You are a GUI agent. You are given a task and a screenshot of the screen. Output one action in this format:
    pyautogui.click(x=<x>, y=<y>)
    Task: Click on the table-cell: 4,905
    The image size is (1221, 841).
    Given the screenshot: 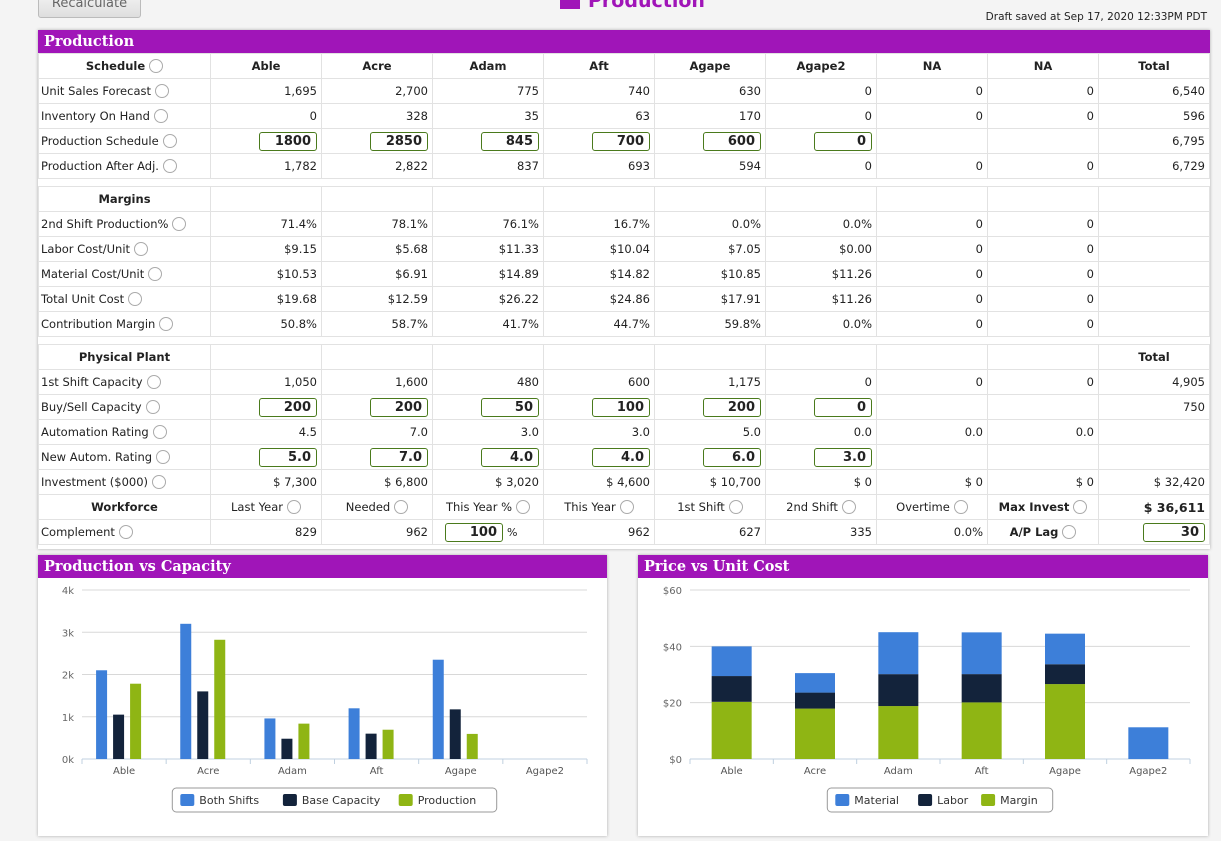 What is the action you would take?
    pyautogui.click(x=1154, y=382)
    